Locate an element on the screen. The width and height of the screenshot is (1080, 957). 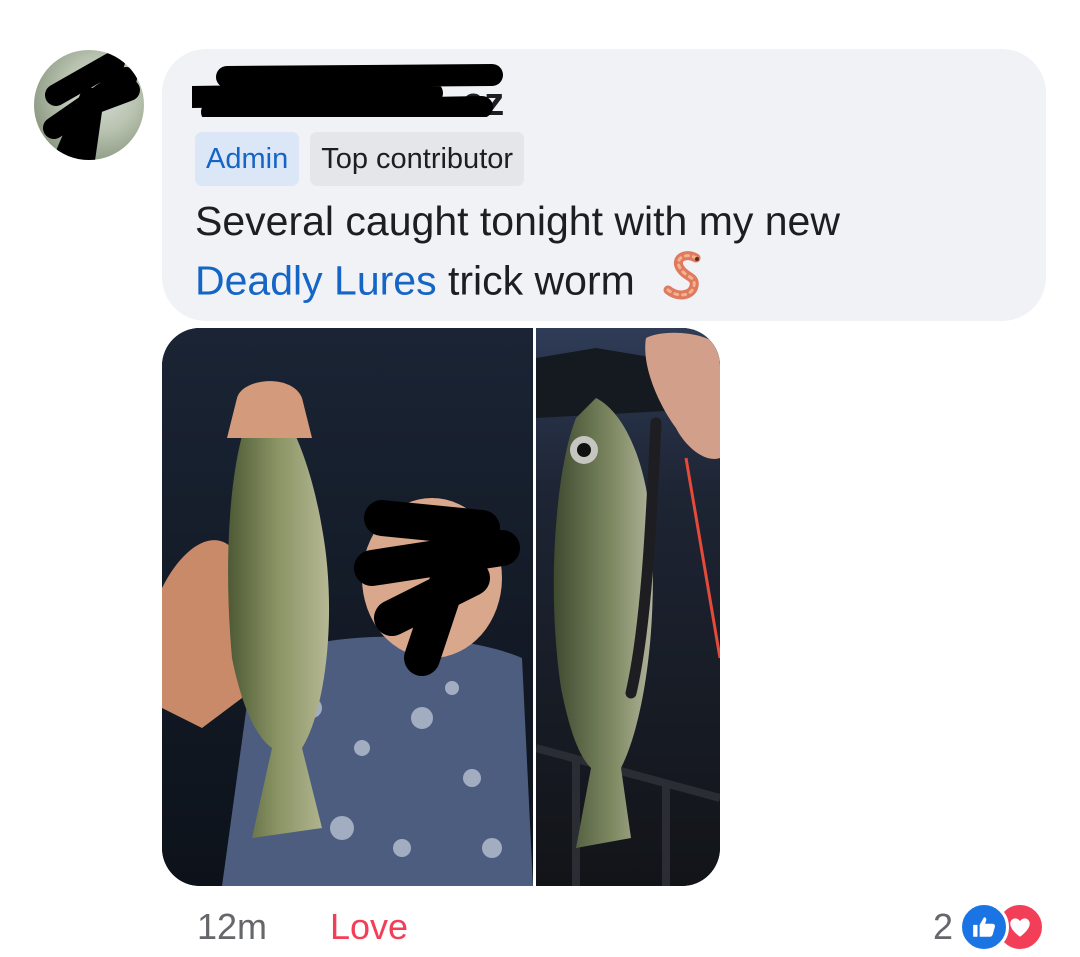
comment-text-line1: Several caught tonight with my new is located at coordinates (517, 221).